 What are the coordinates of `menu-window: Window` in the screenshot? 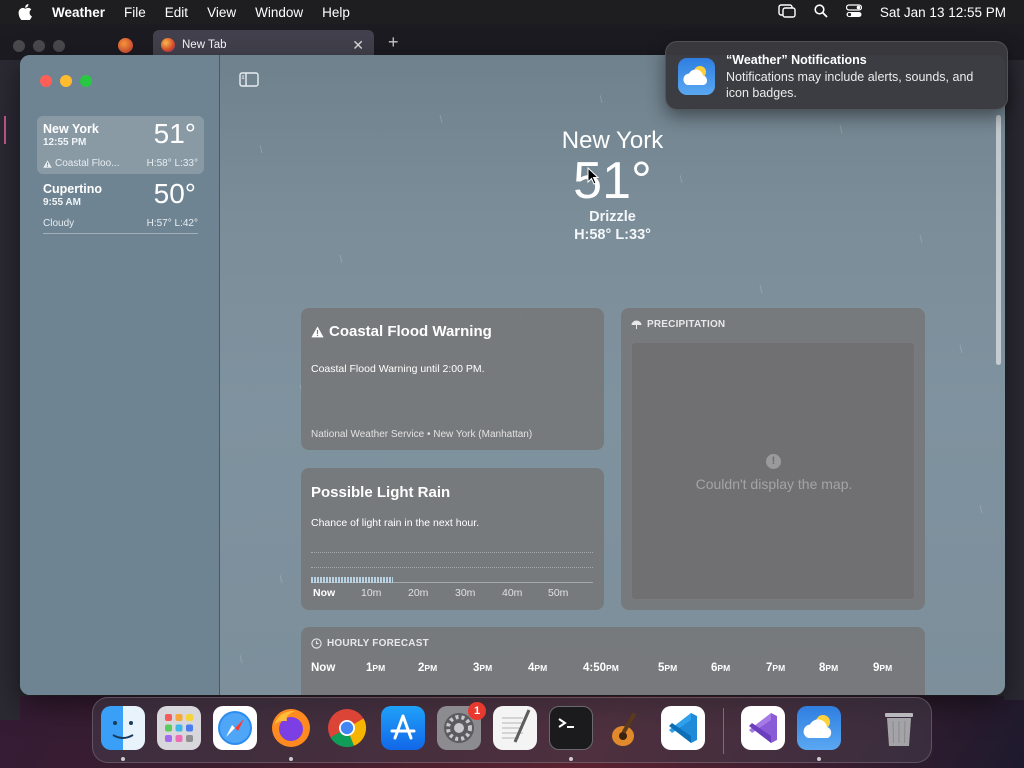 It's located at (279, 12).